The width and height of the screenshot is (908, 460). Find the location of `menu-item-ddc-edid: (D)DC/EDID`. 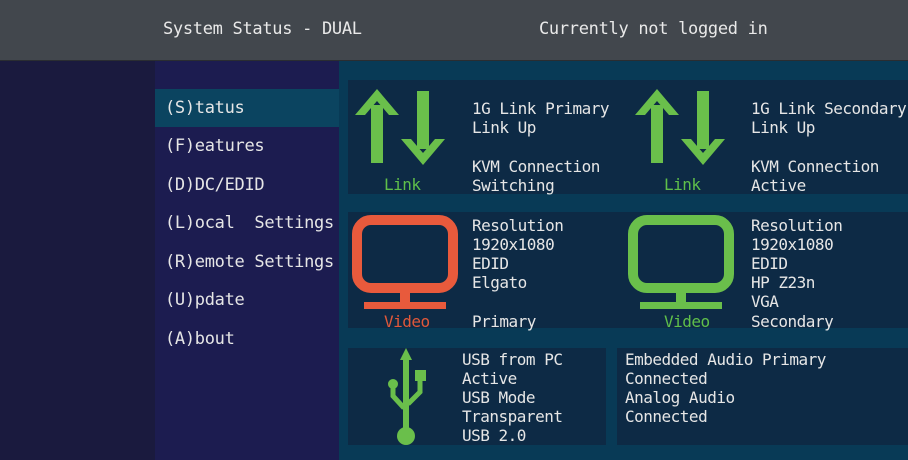

menu-item-ddc-edid: (D)DC/EDID is located at coordinates (247, 185).